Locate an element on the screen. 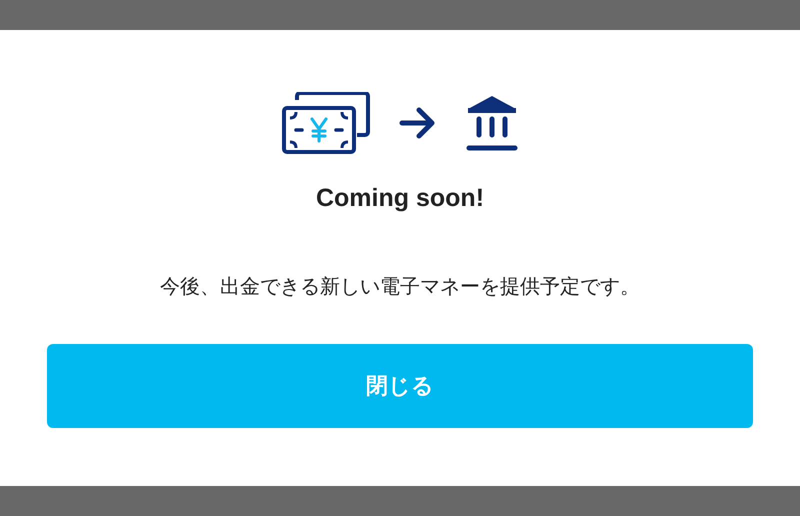 The height and width of the screenshot is (516, 800). dialog-title: Coming soon! is located at coordinates (400, 198).